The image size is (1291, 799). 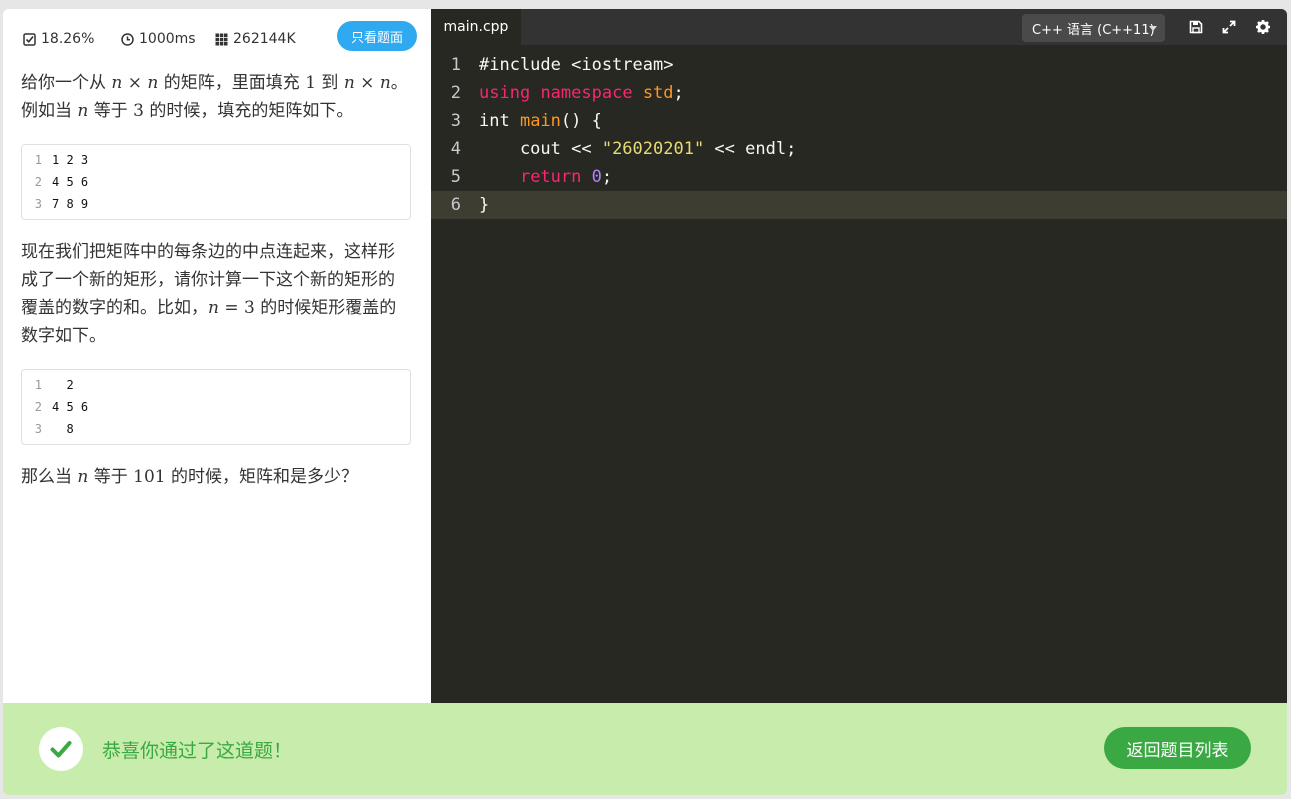 I want to click on clock-icon, so click(x=127, y=39).